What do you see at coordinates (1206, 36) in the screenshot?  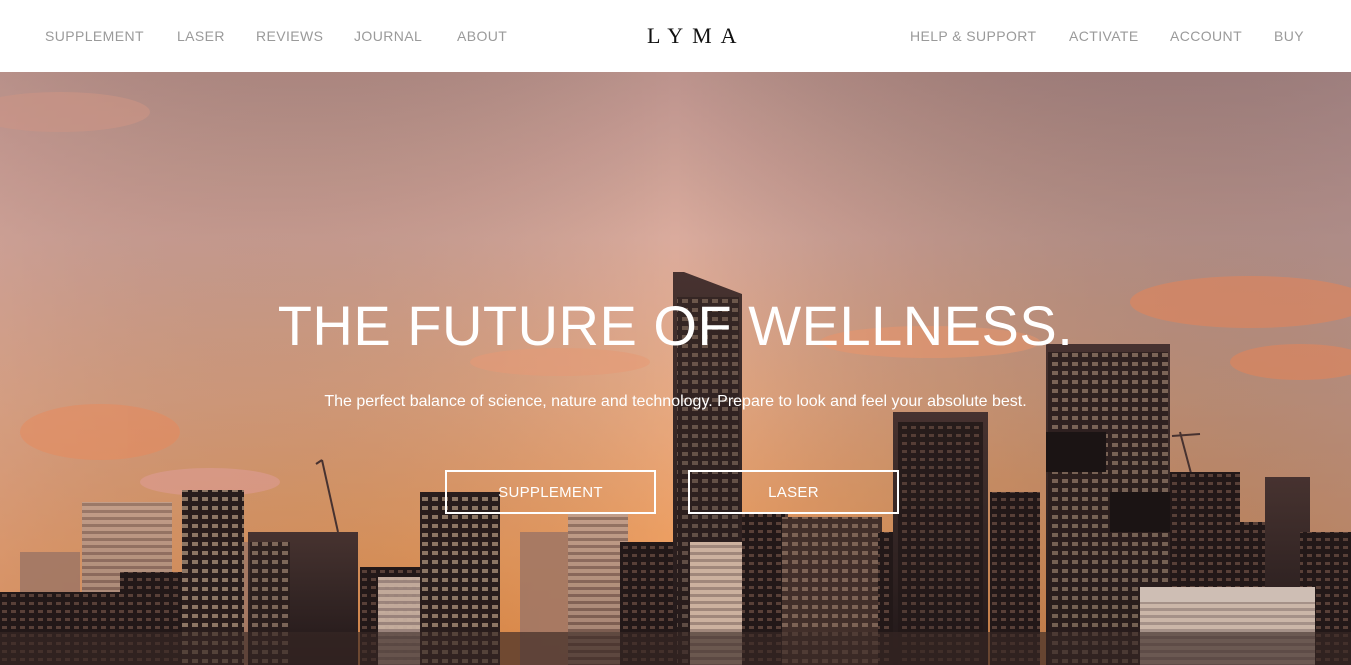 I see `nav-account-link: ACCOUNT` at bounding box center [1206, 36].